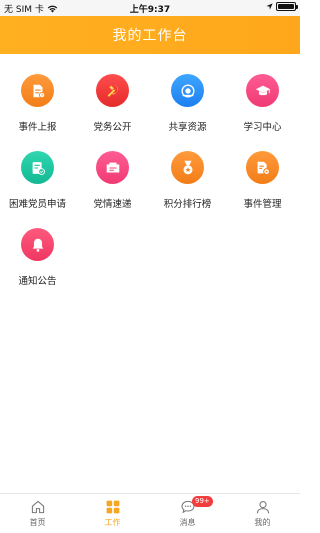  Describe the element at coordinates (37, 127) in the screenshot. I see `tile-label: 事件上报` at that location.